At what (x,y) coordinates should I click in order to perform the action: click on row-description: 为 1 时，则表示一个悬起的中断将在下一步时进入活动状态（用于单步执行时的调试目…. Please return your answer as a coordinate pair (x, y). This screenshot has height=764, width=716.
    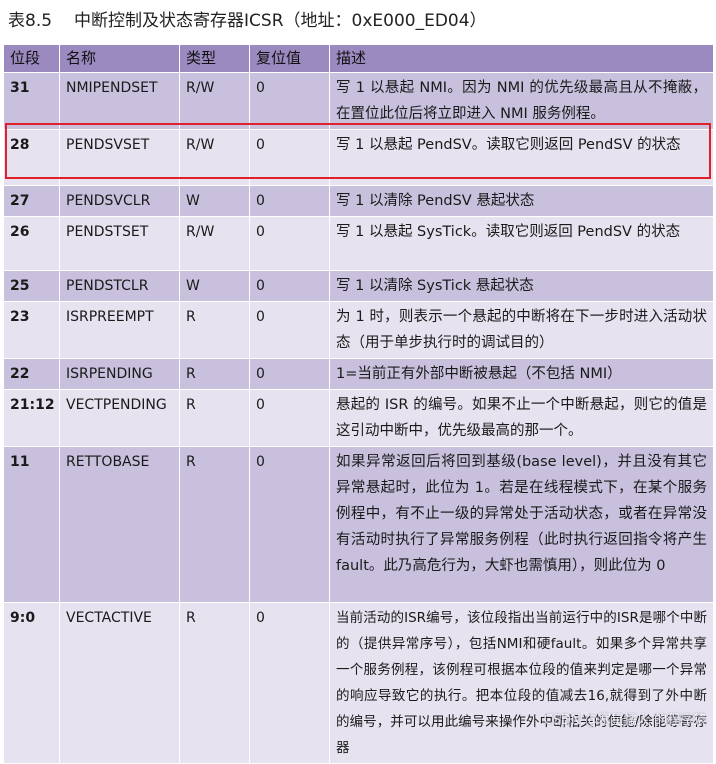
    Looking at the image, I should click on (521, 330).